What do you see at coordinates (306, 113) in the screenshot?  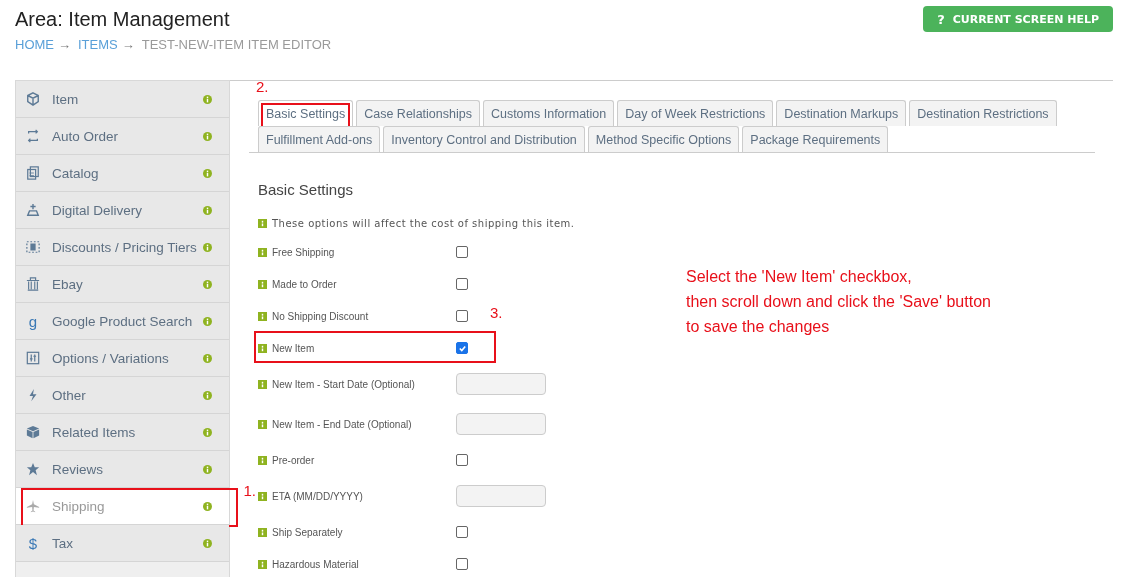 I see `tab: Basic Settings` at bounding box center [306, 113].